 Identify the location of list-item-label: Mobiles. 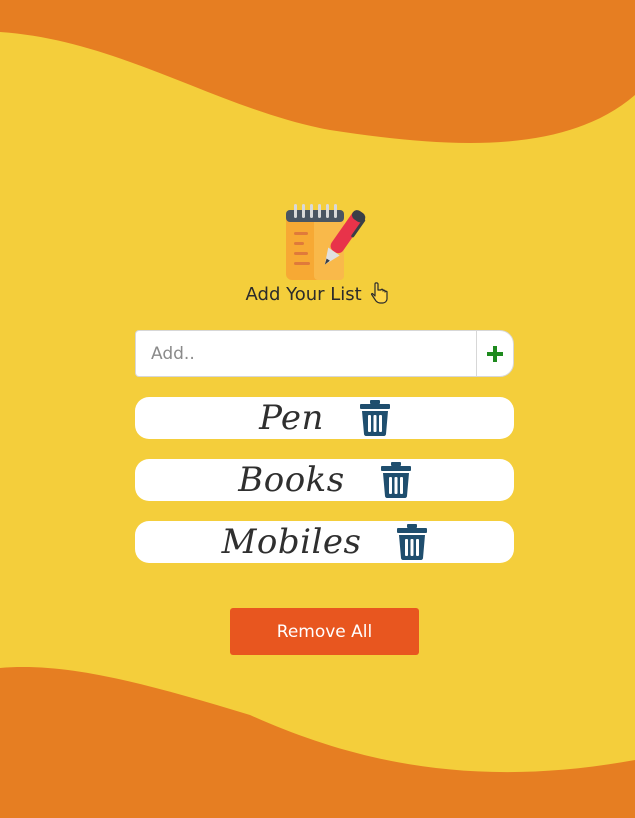
(291, 542).